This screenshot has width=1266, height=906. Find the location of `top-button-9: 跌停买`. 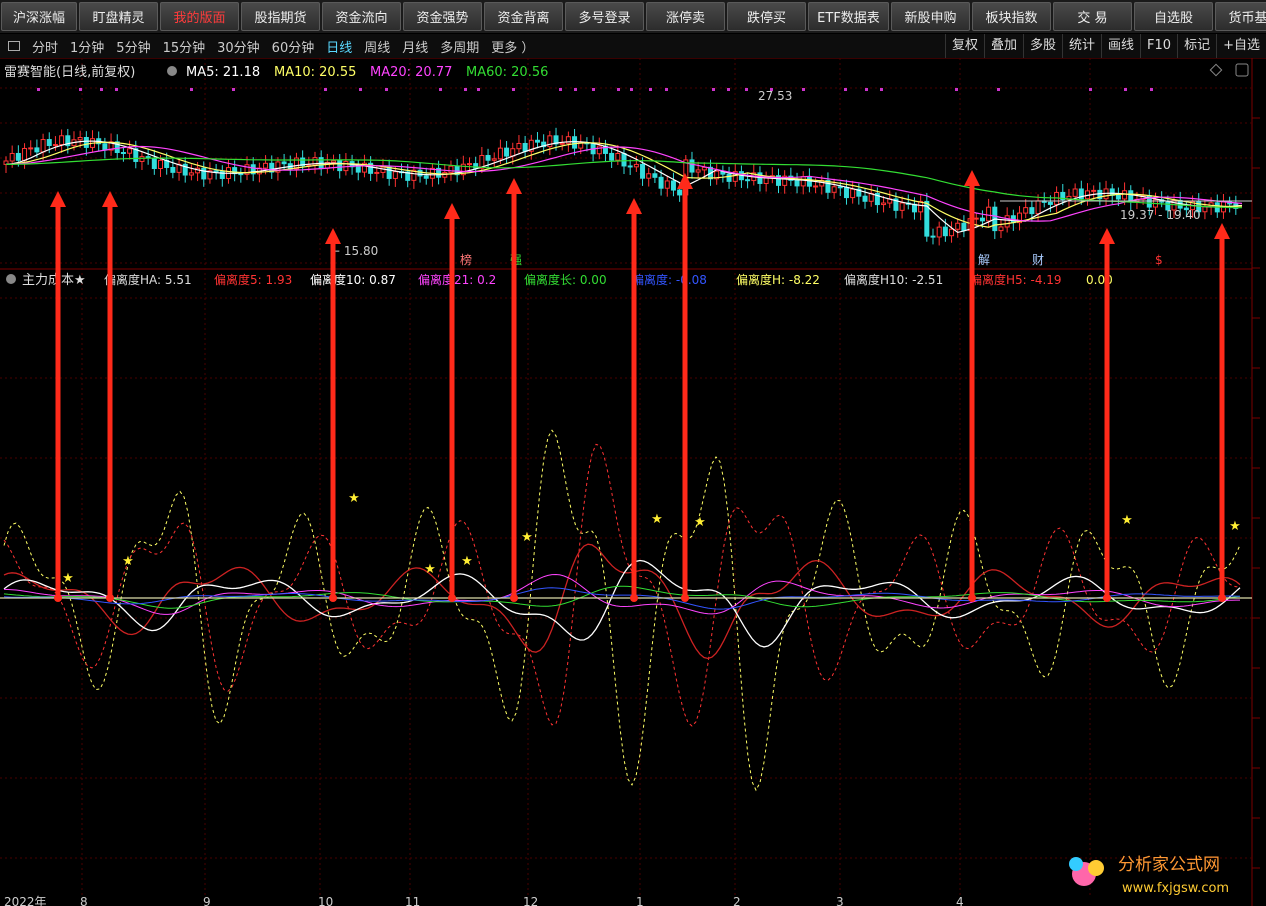

top-button-9: 跌停买 is located at coordinates (766, 16).